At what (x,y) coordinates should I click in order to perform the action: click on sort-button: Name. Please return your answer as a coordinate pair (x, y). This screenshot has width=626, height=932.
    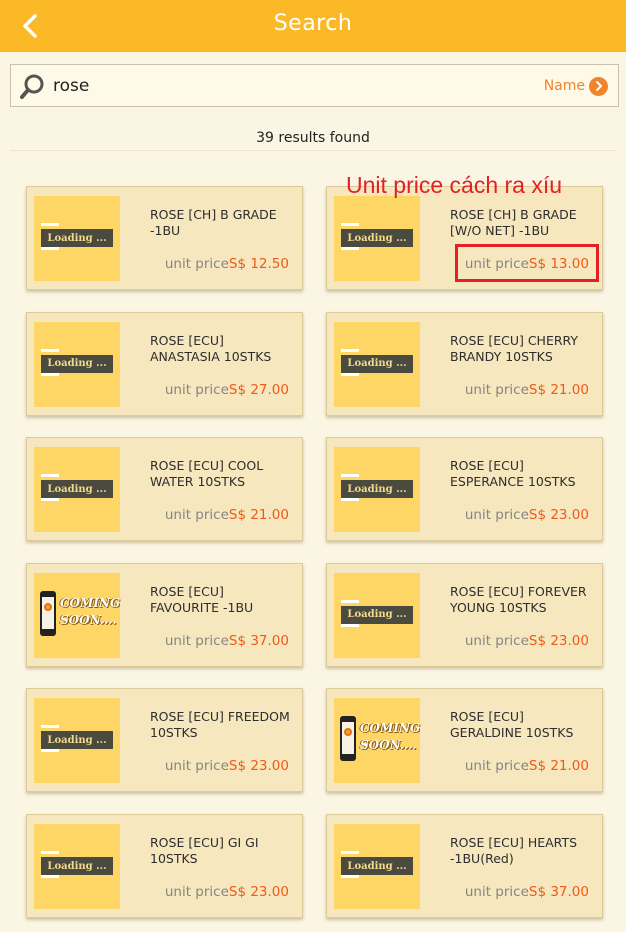
    Looking at the image, I should click on (576, 86).